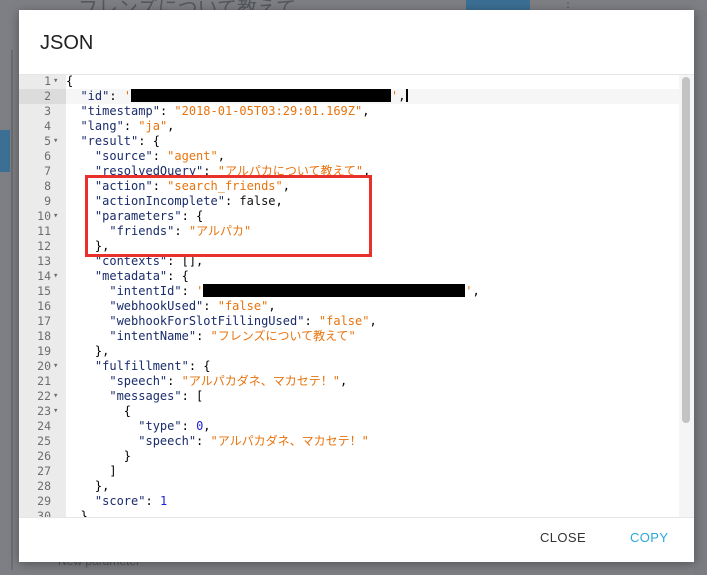  I want to click on background-menu-icon: ⋮, so click(578, 5).